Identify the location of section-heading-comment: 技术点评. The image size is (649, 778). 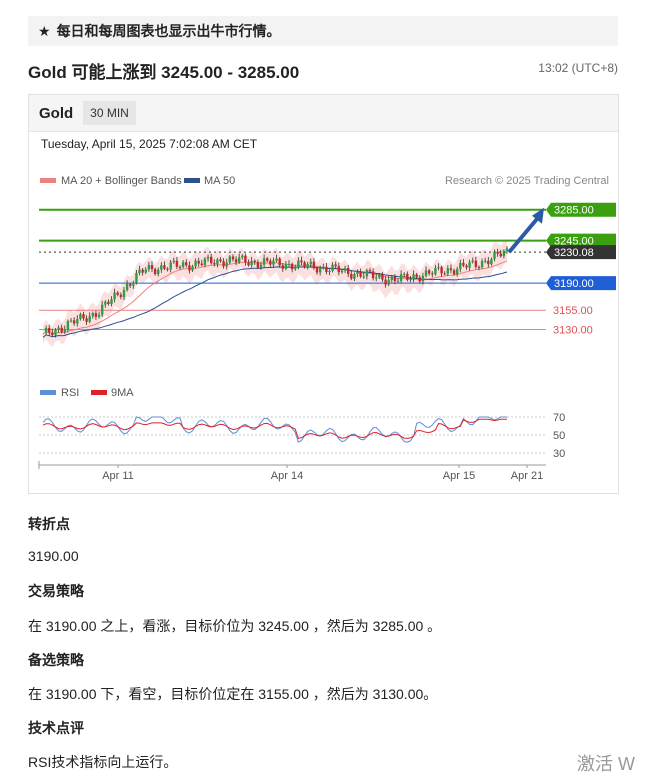
(56, 728).